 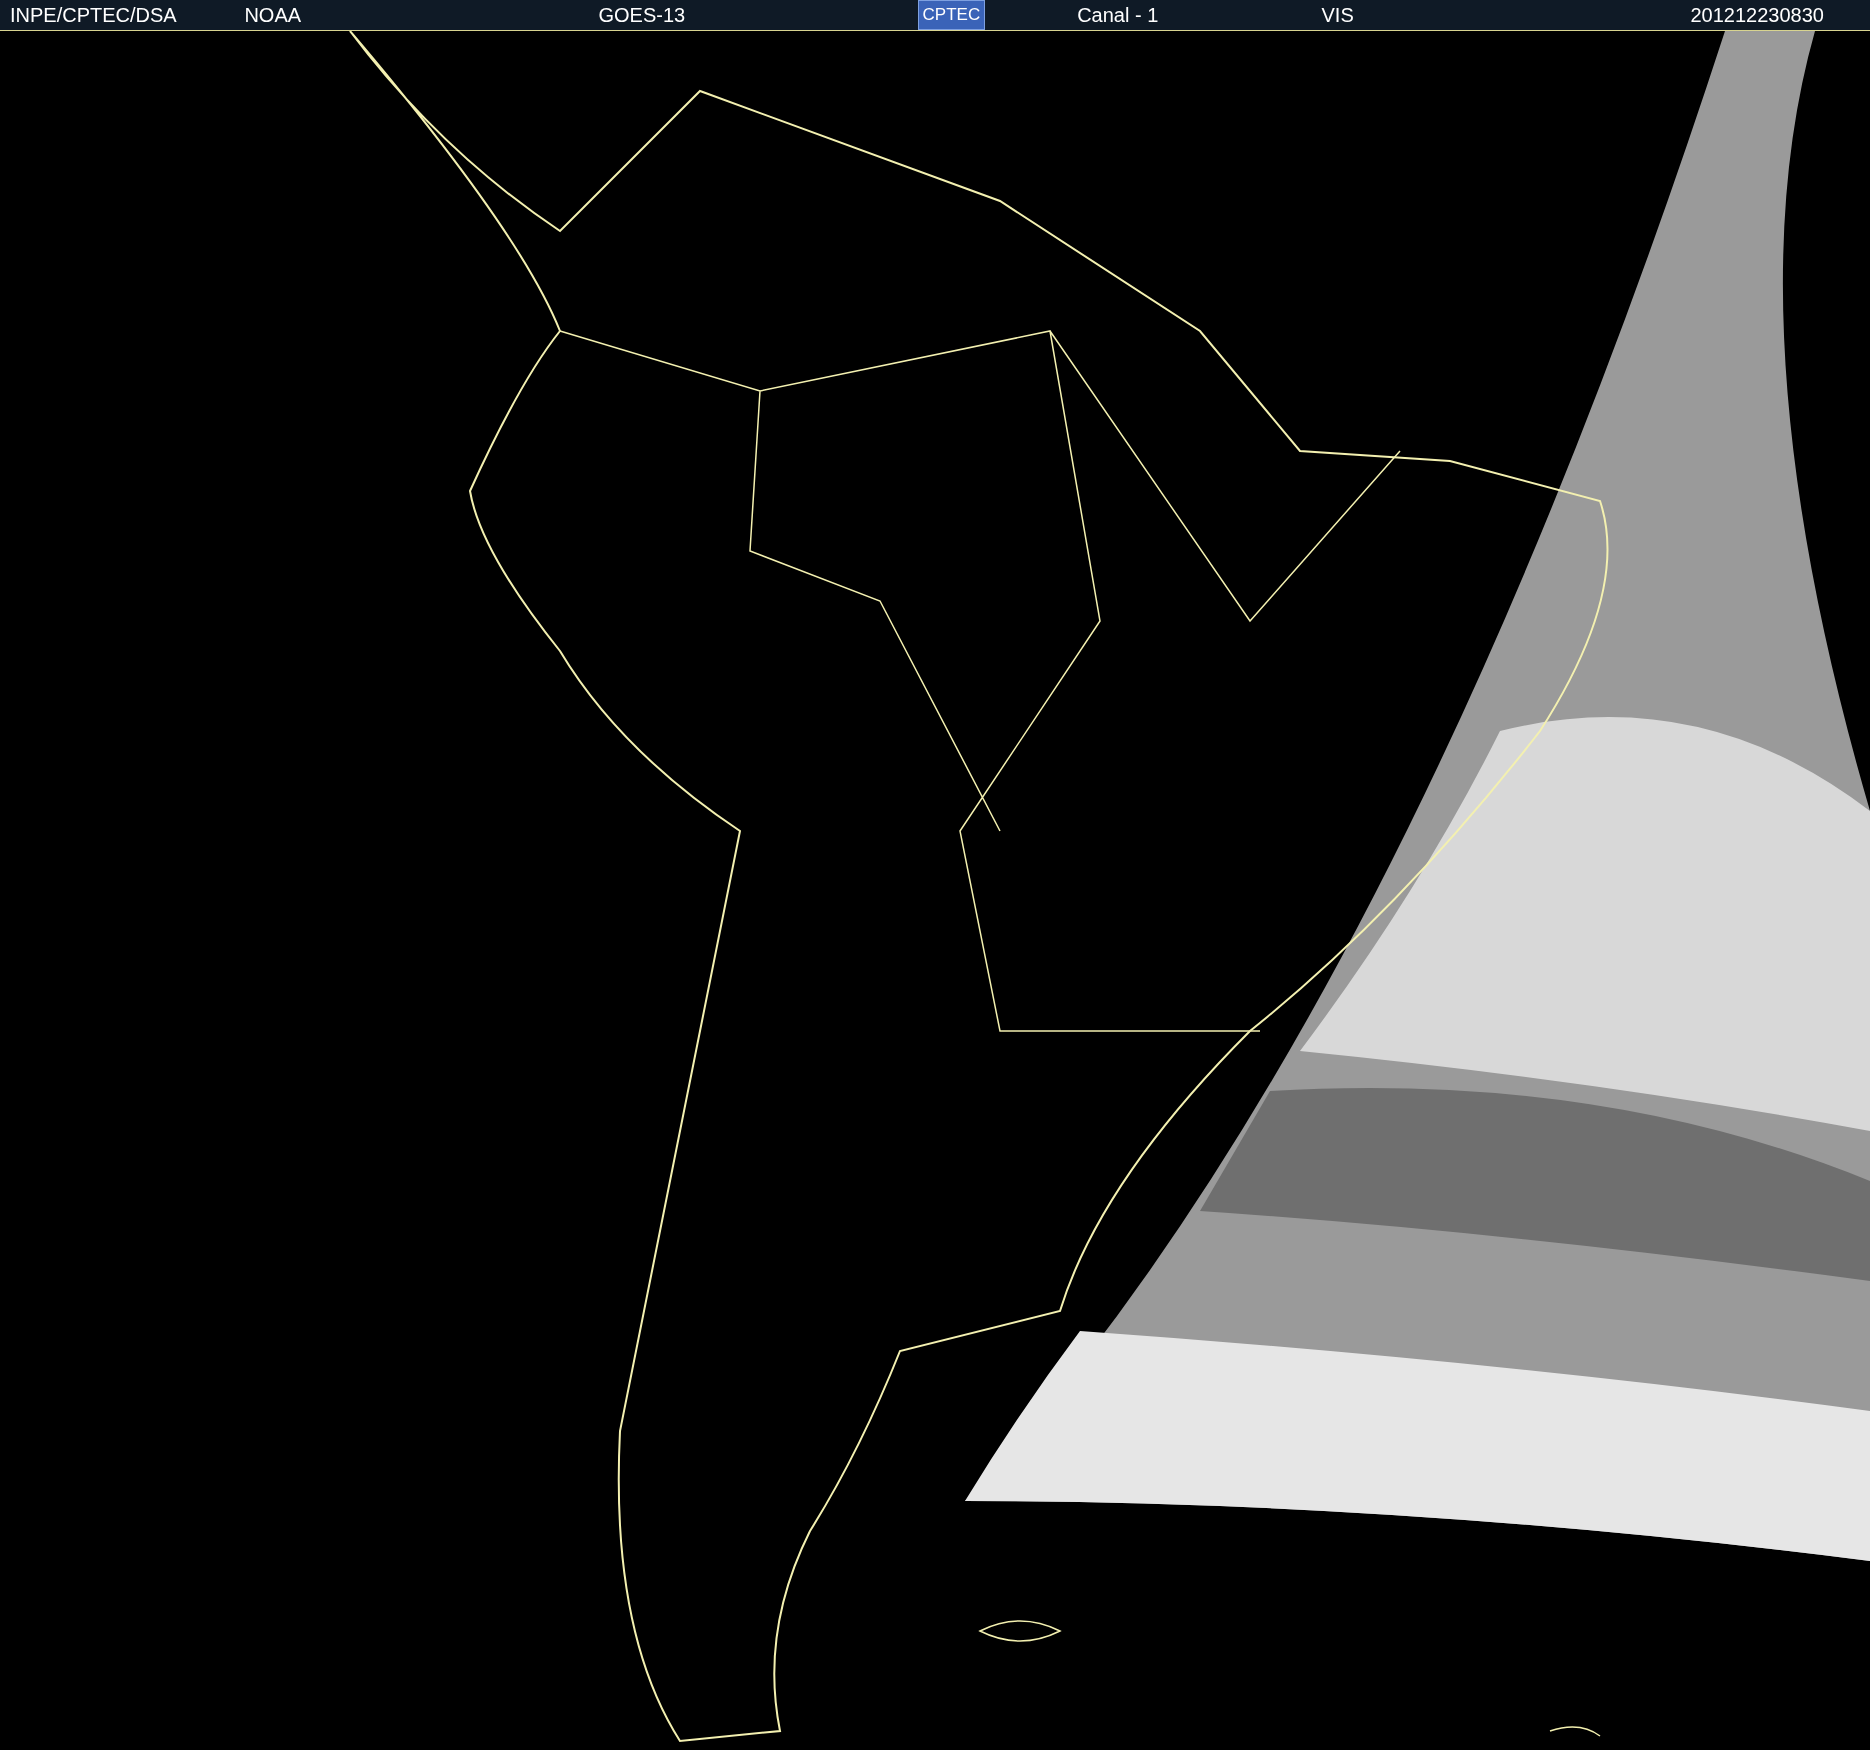 What do you see at coordinates (93, 15) in the screenshot?
I see `header-label: INPE/CPTEC/DSA` at bounding box center [93, 15].